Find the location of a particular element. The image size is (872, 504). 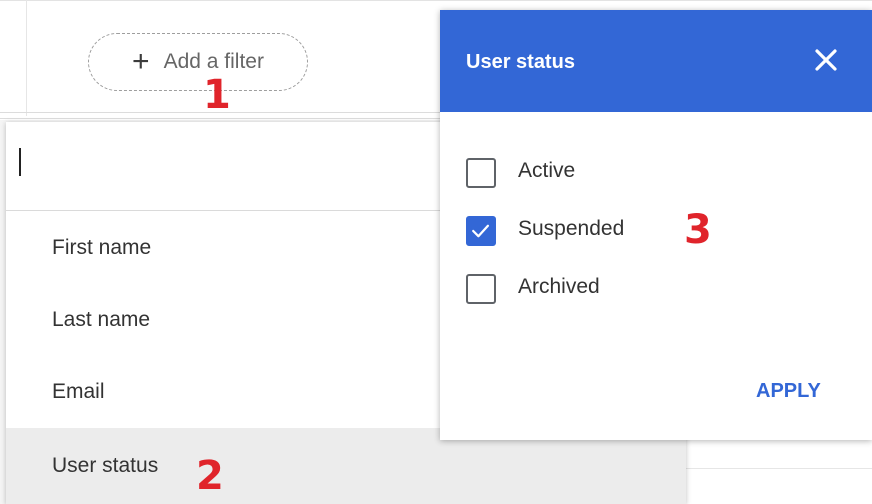

add-filter-button: + Add a filter is located at coordinates (198, 62).